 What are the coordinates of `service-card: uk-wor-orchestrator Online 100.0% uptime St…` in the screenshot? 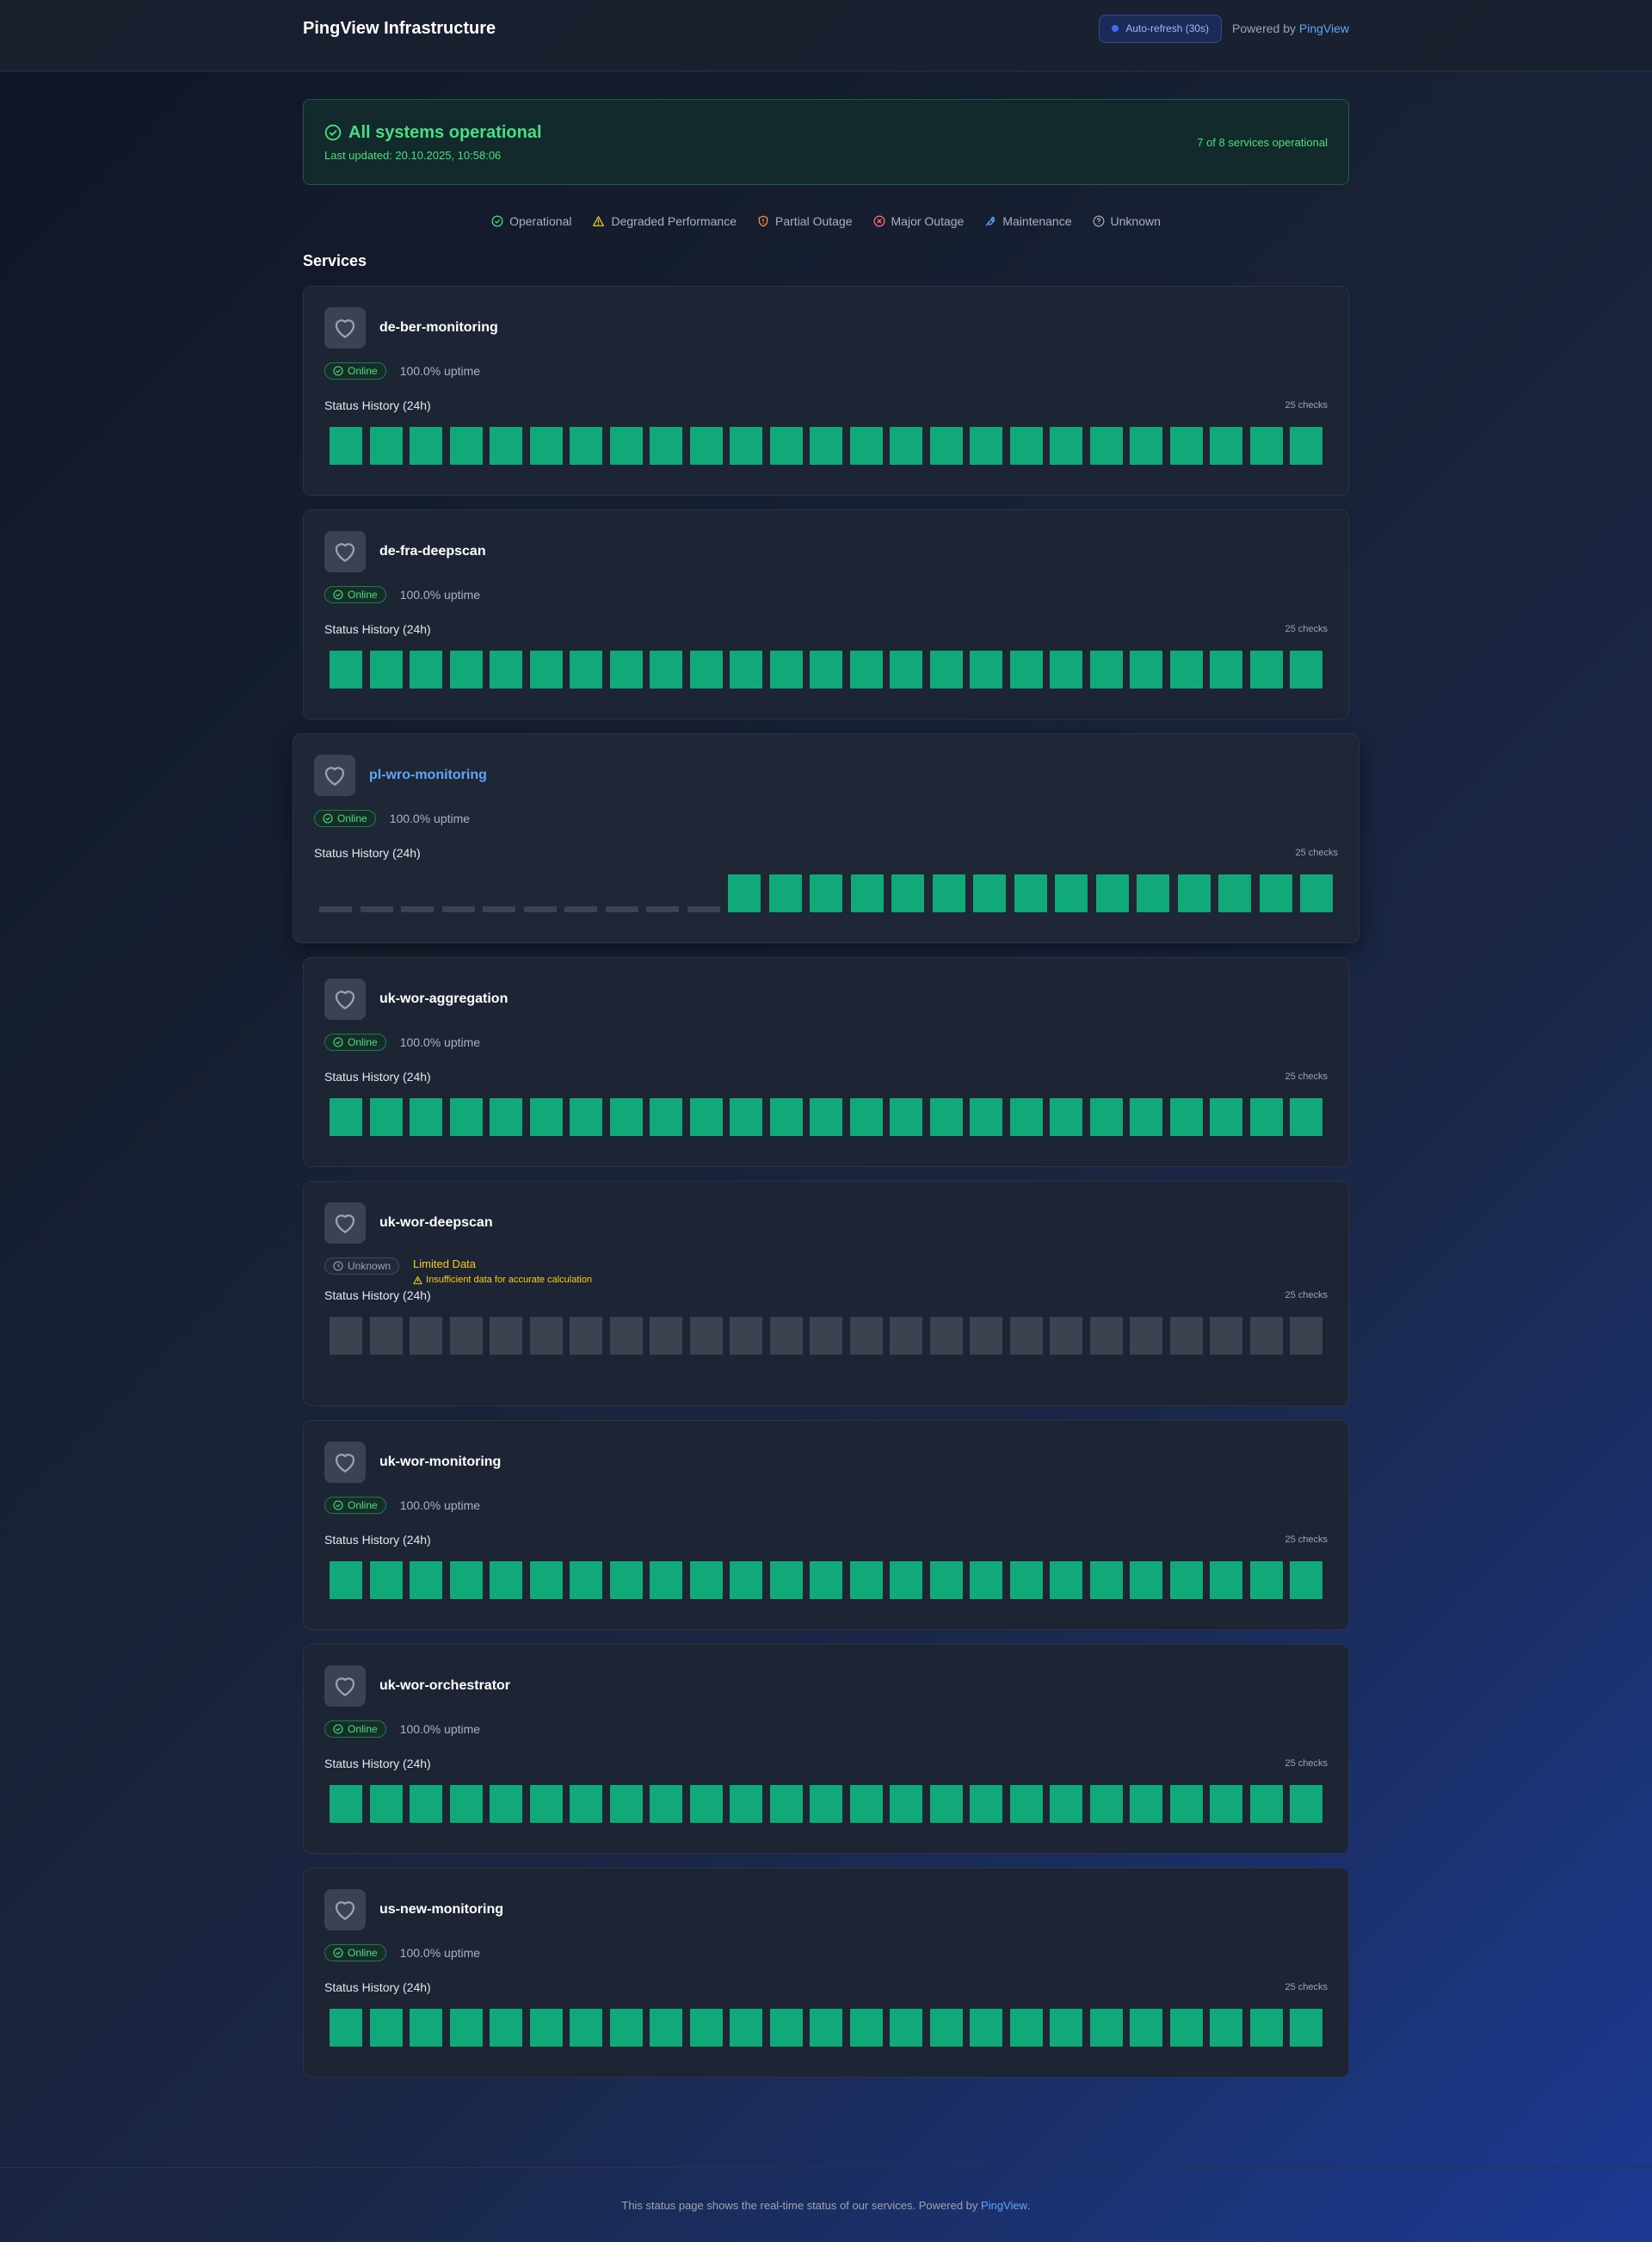 It's located at (826, 1749).